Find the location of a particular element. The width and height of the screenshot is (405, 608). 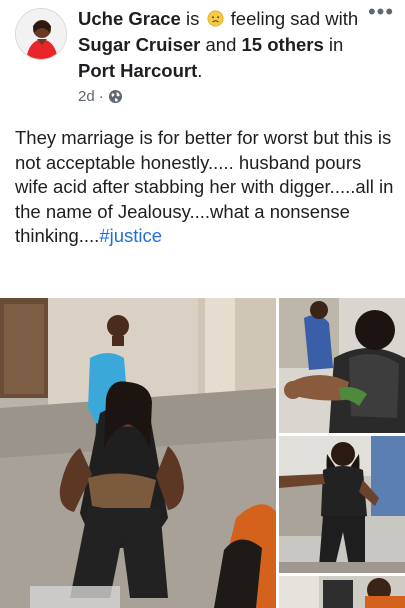

side-photo-3-image is located at coordinates (342, 592).